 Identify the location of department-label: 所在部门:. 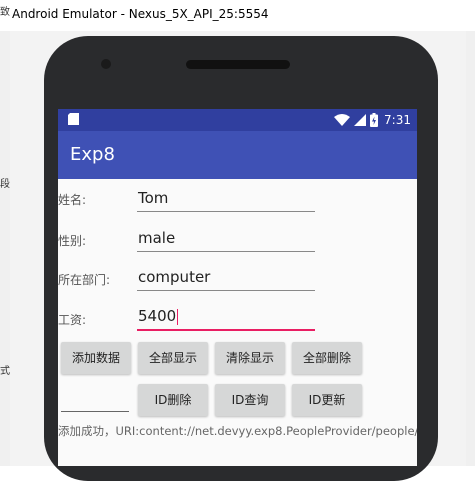
(84, 280).